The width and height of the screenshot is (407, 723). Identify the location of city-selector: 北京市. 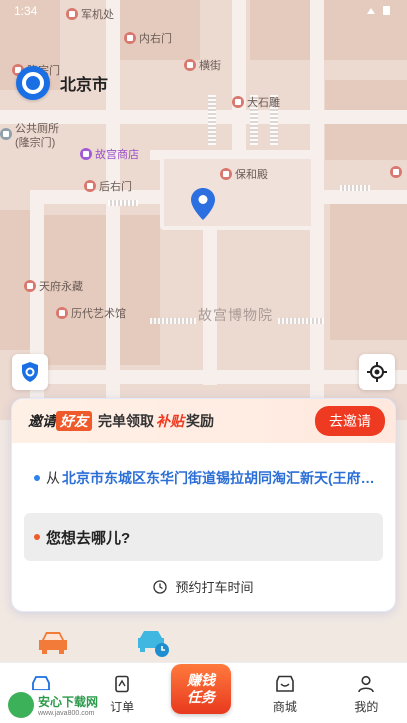
(62, 83).